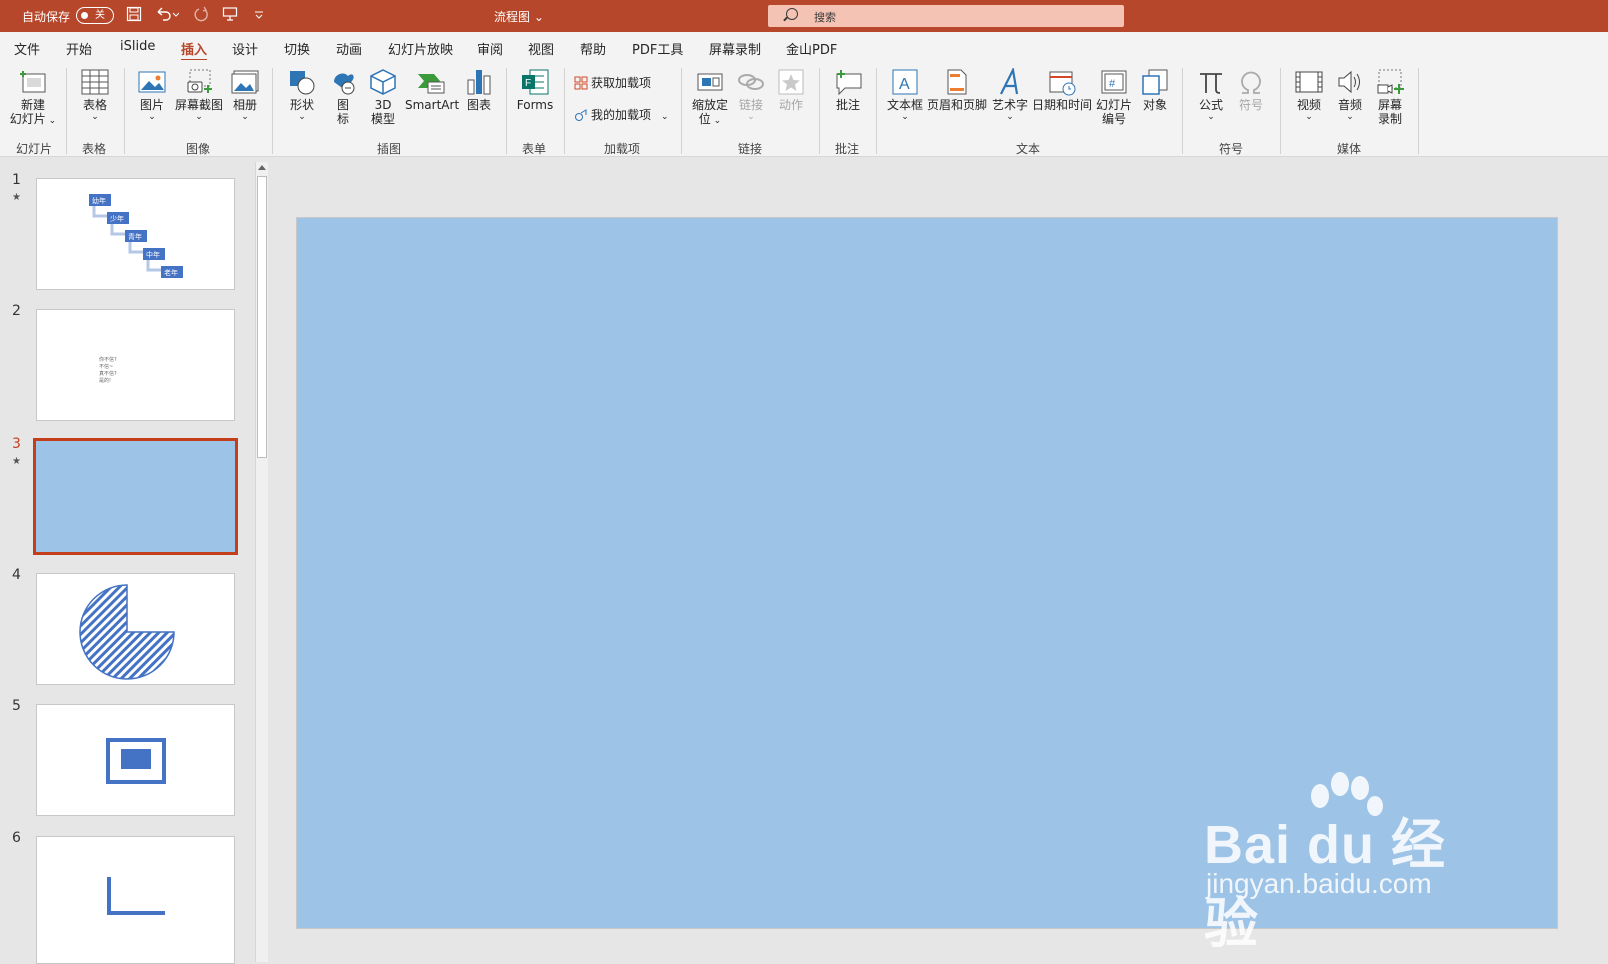  Describe the element at coordinates (230, 16) in the screenshot. I see `present-from-start-icon` at that location.